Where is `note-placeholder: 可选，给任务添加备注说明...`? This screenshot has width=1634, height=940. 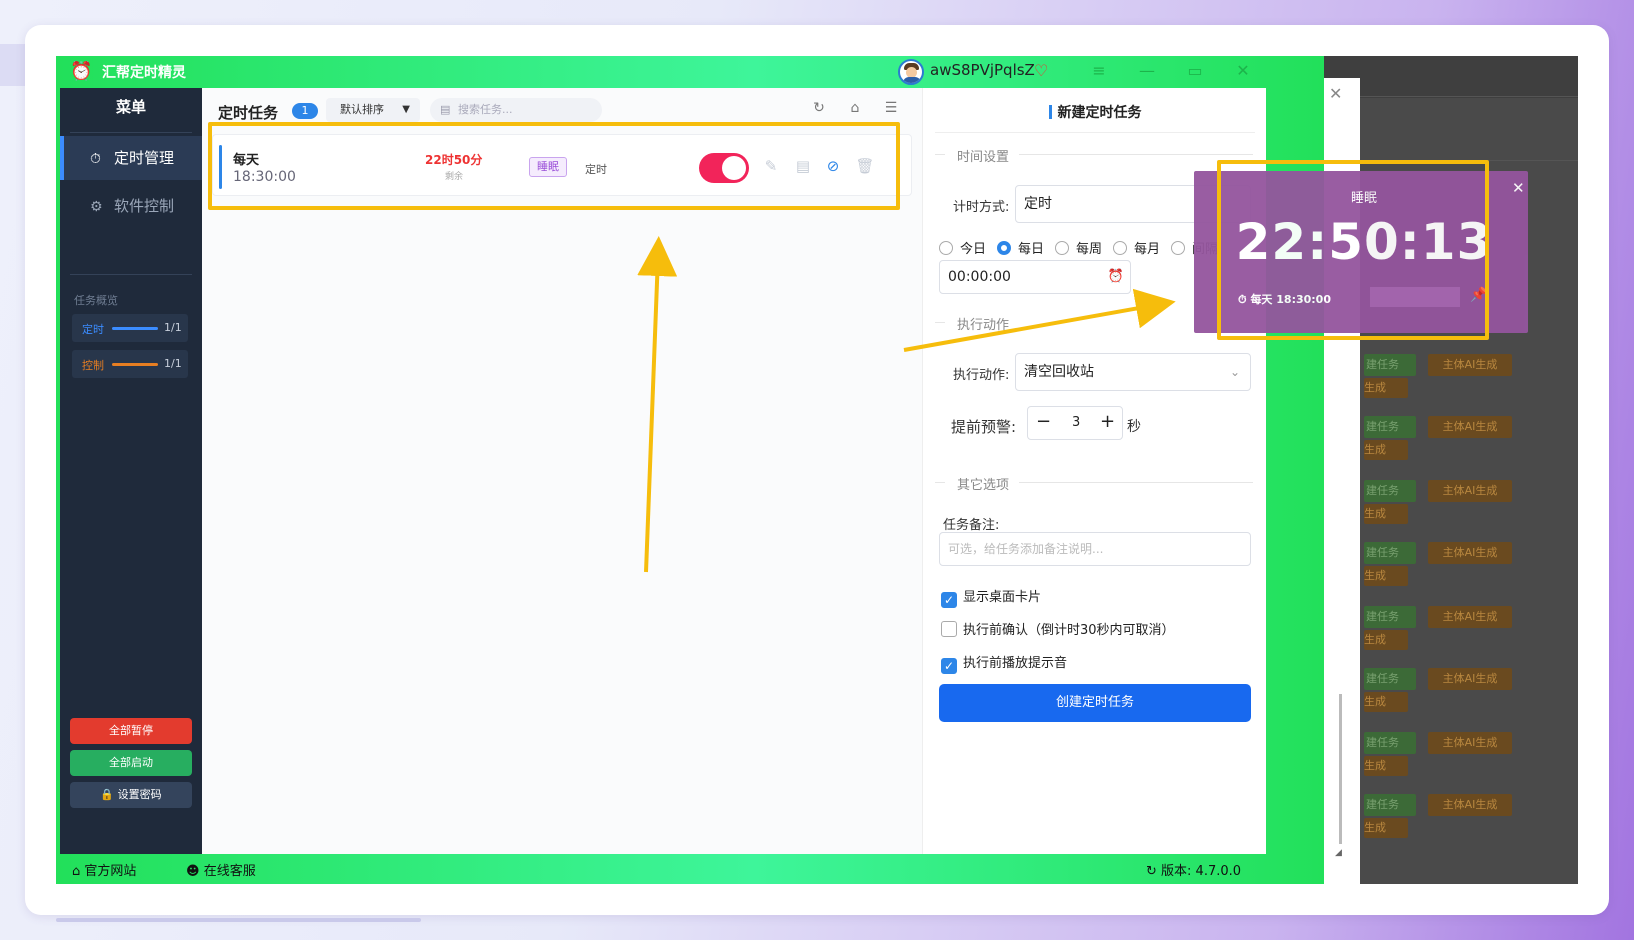
note-placeholder: 可选，给任务添加备注说明... is located at coordinates (1026, 549).